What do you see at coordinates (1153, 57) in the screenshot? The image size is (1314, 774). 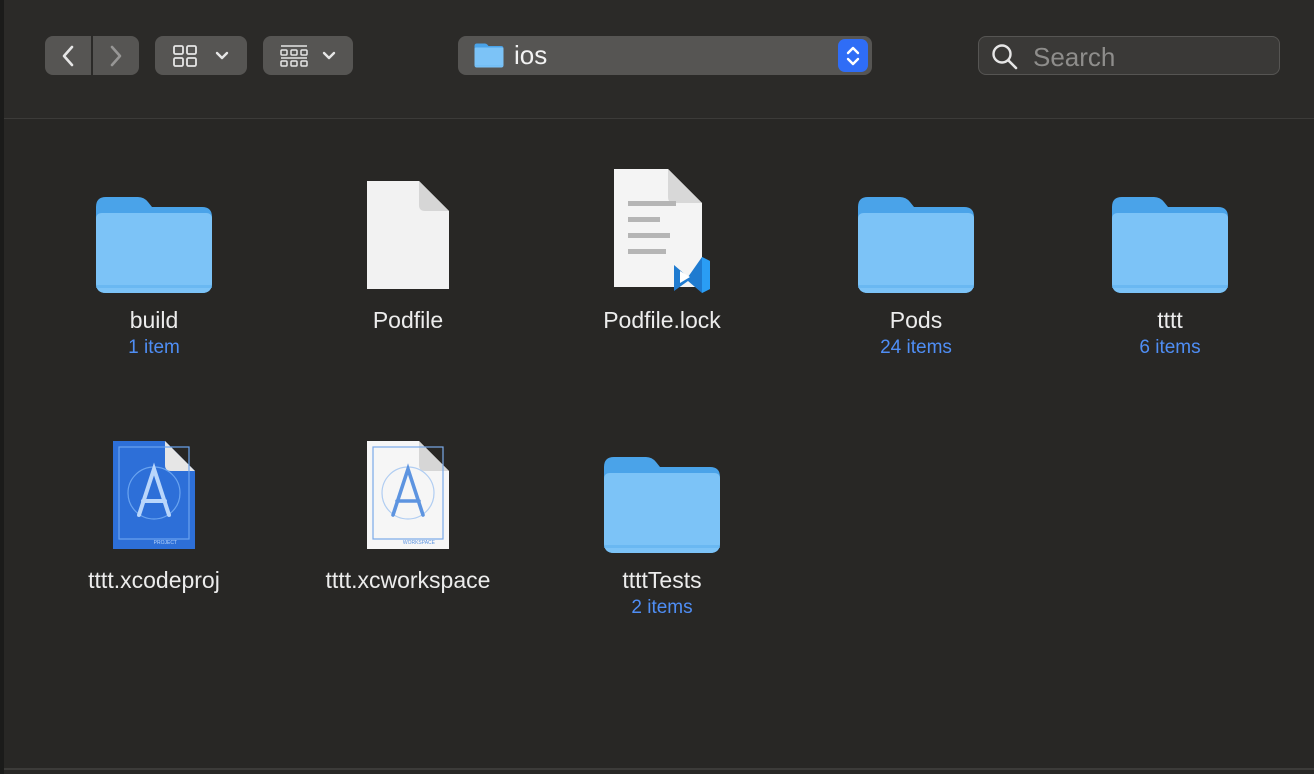 I see `search-input` at bounding box center [1153, 57].